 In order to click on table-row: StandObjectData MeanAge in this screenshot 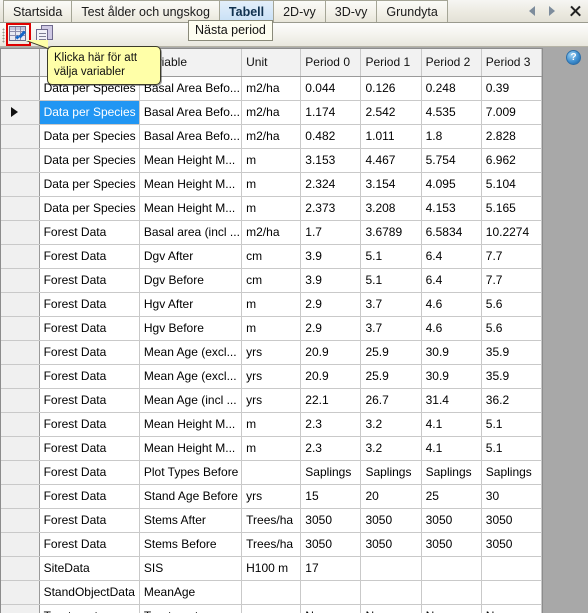, I will do `click(272, 592)`.